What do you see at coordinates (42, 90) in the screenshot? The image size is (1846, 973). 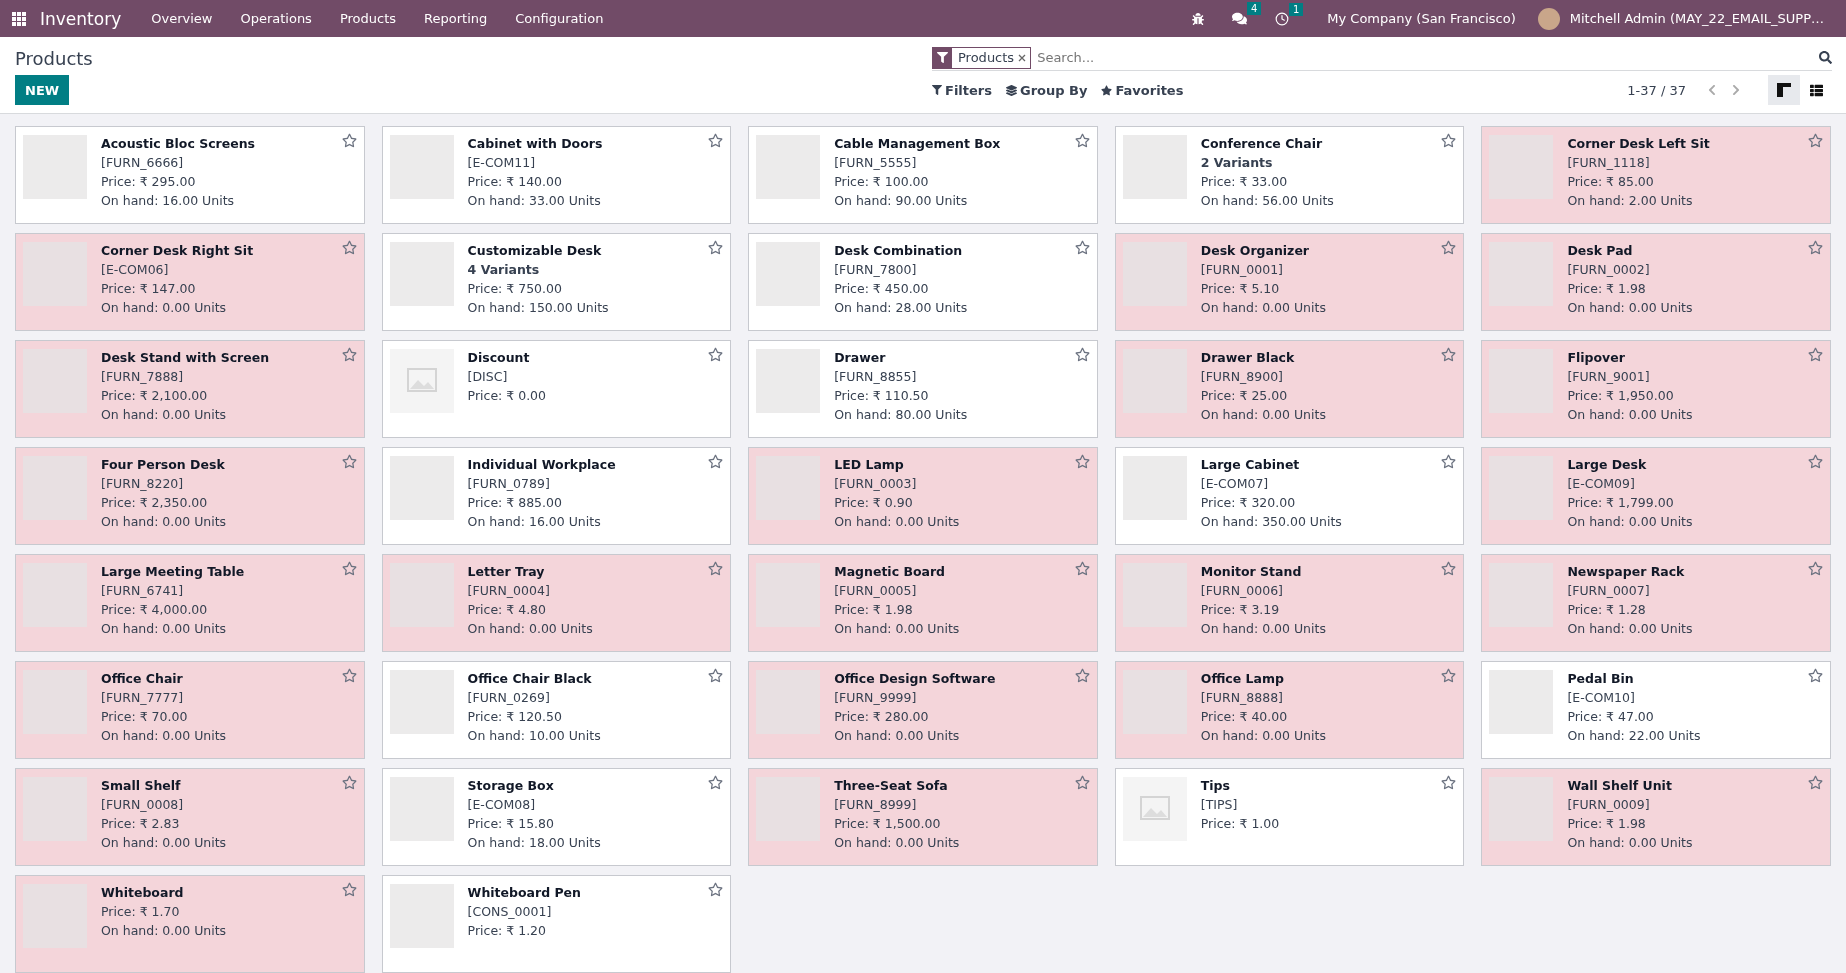 I see `new-button: NEW` at bounding box center [42, 90].